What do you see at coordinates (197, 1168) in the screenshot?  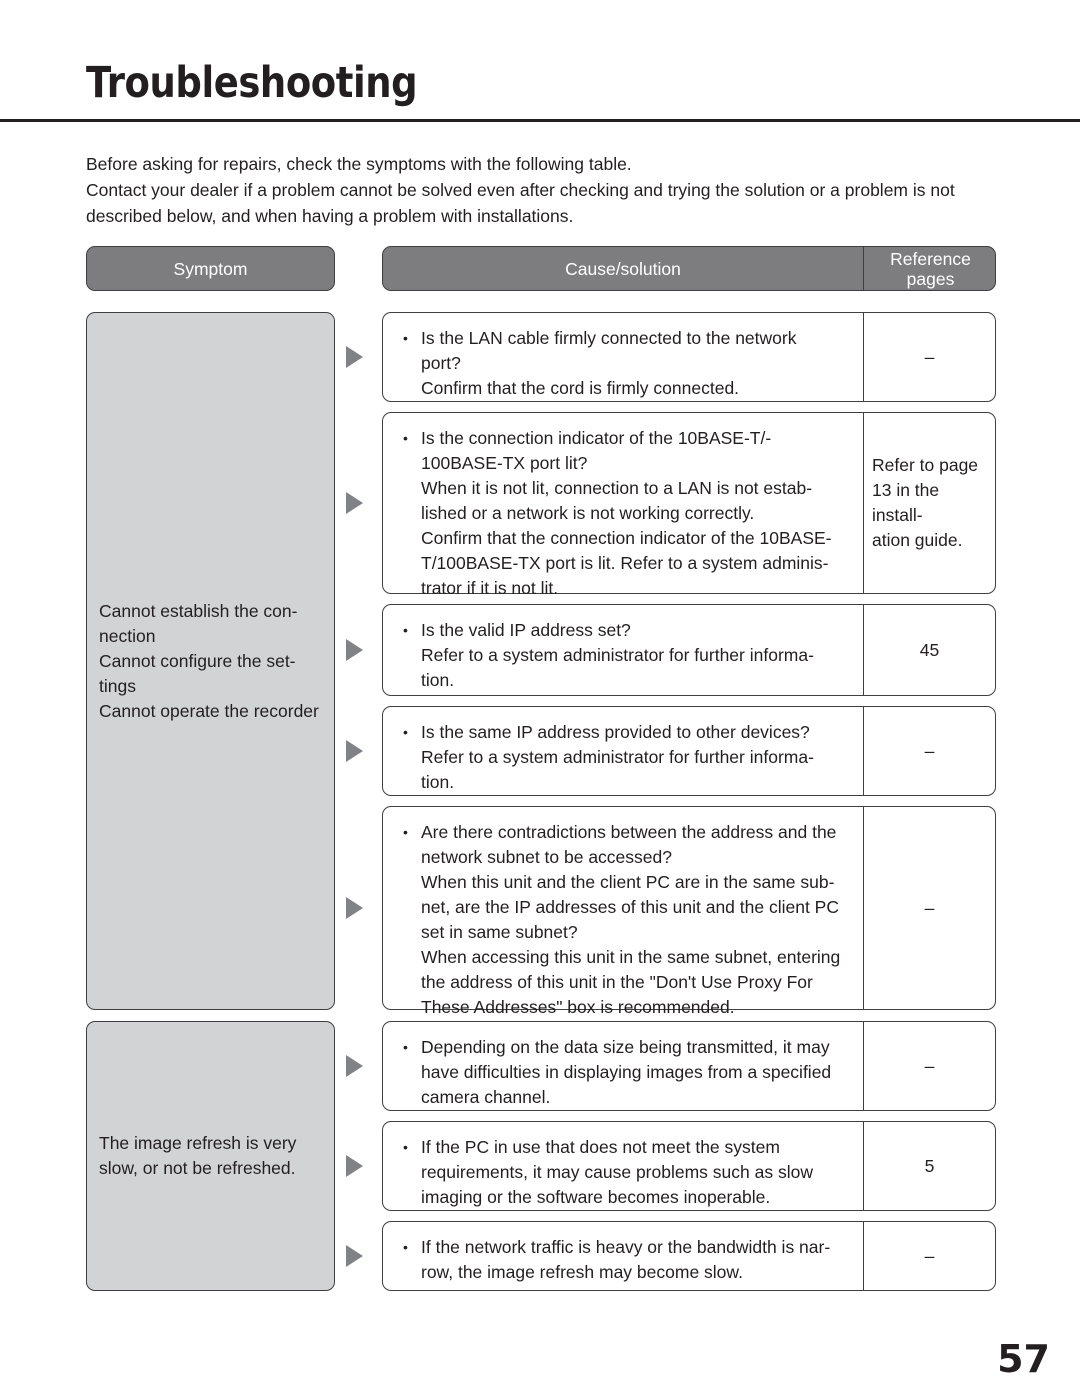 I see `symptom-line: slow, or not be refreshed.` at bounding box center [197, 1168].